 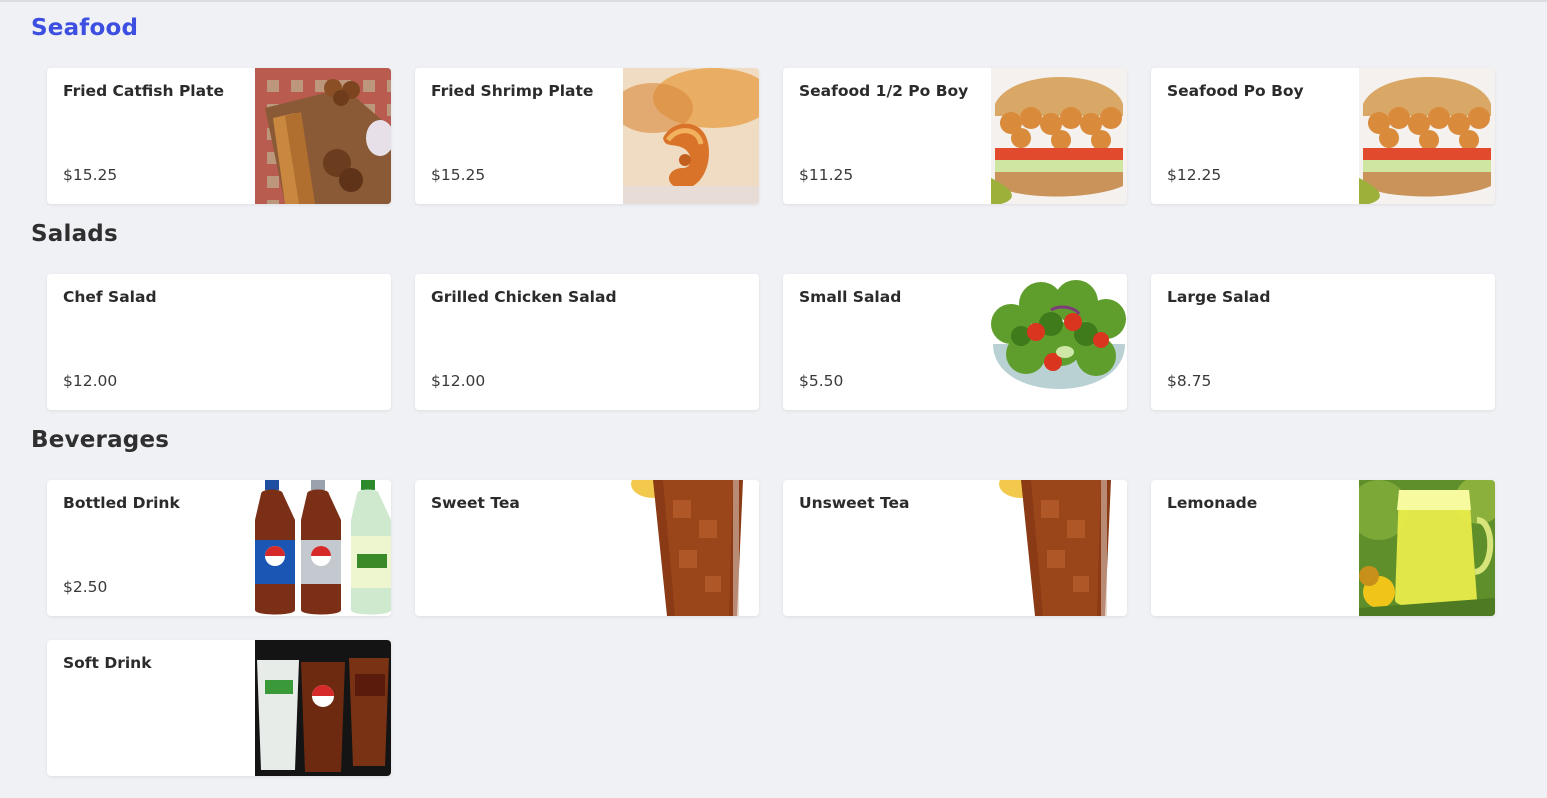 What do you see at coordinates (955, 342) in the screenshot?
I see `menu-item-card: Small Salad $5.50` at bounding box center [955, 342].